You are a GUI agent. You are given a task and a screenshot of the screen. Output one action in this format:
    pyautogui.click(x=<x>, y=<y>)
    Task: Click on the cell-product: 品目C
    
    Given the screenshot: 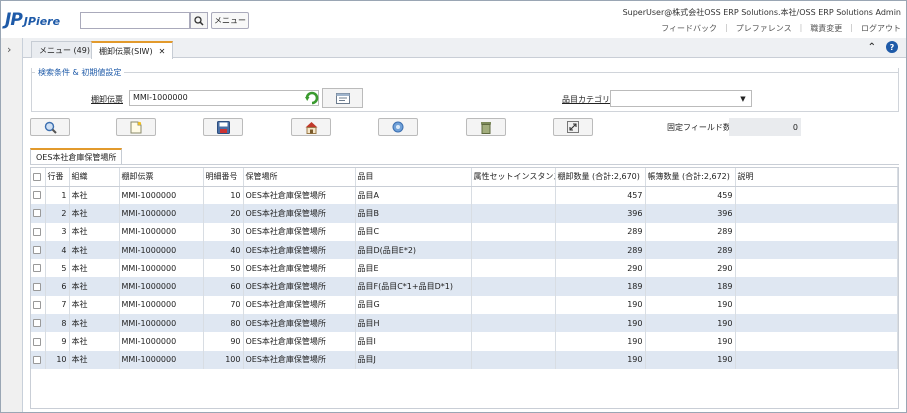 What is the action you would take?
    pyautogui.click(x=413, y=231)
    